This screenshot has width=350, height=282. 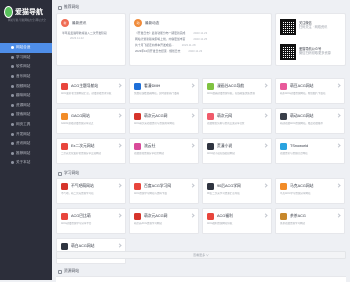 What do you see at coordinates (168, 51) in the screenshot?
I see `notice-item: 2023年10月开发日志结束 · 规划日志 2023.11.23` at bounding box center [168, 51].